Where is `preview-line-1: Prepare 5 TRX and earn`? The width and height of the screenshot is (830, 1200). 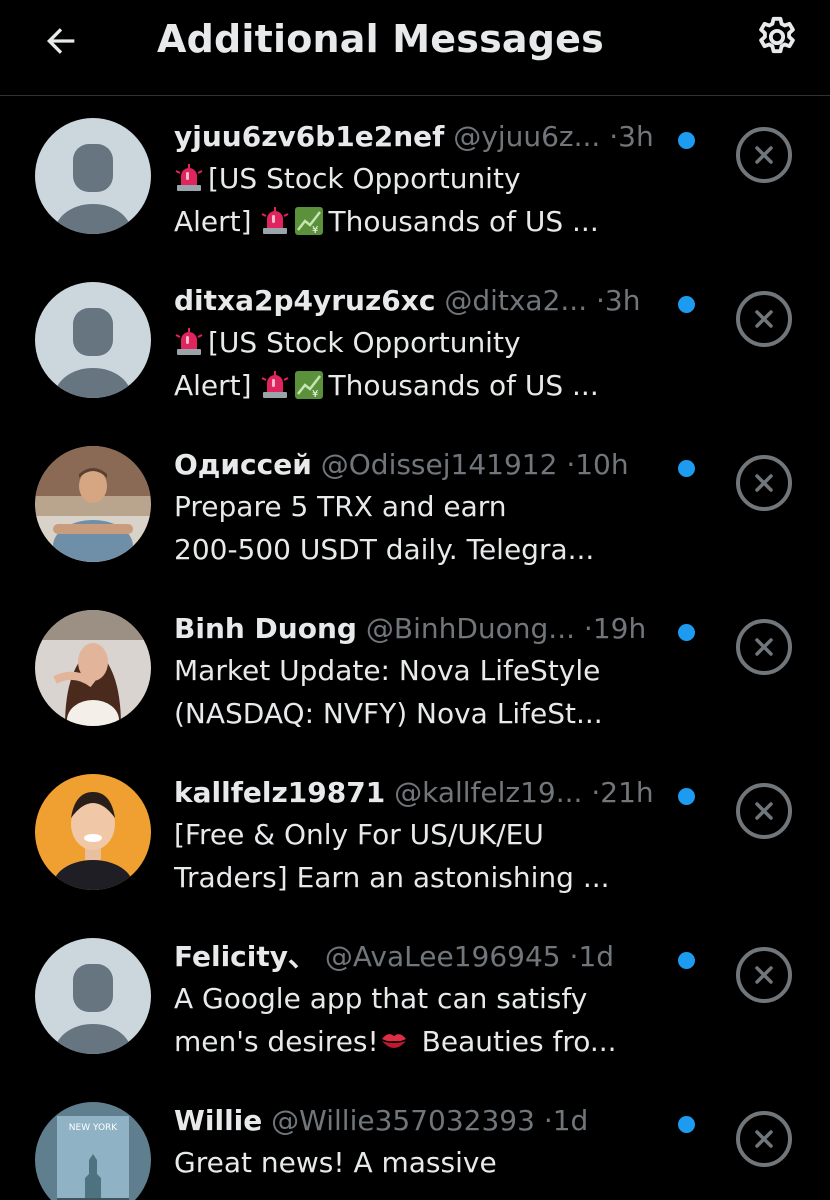
preview-line-1: Prepare 5 TRX and earn is located at coordinates (340, 506).